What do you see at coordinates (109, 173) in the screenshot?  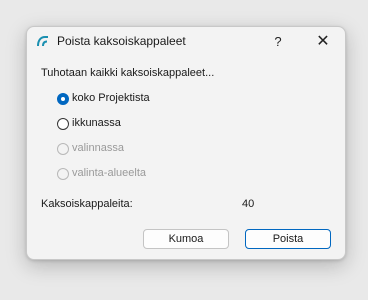 I see `radio-label: valinta-alueelta` at bounding box center [109, 173].